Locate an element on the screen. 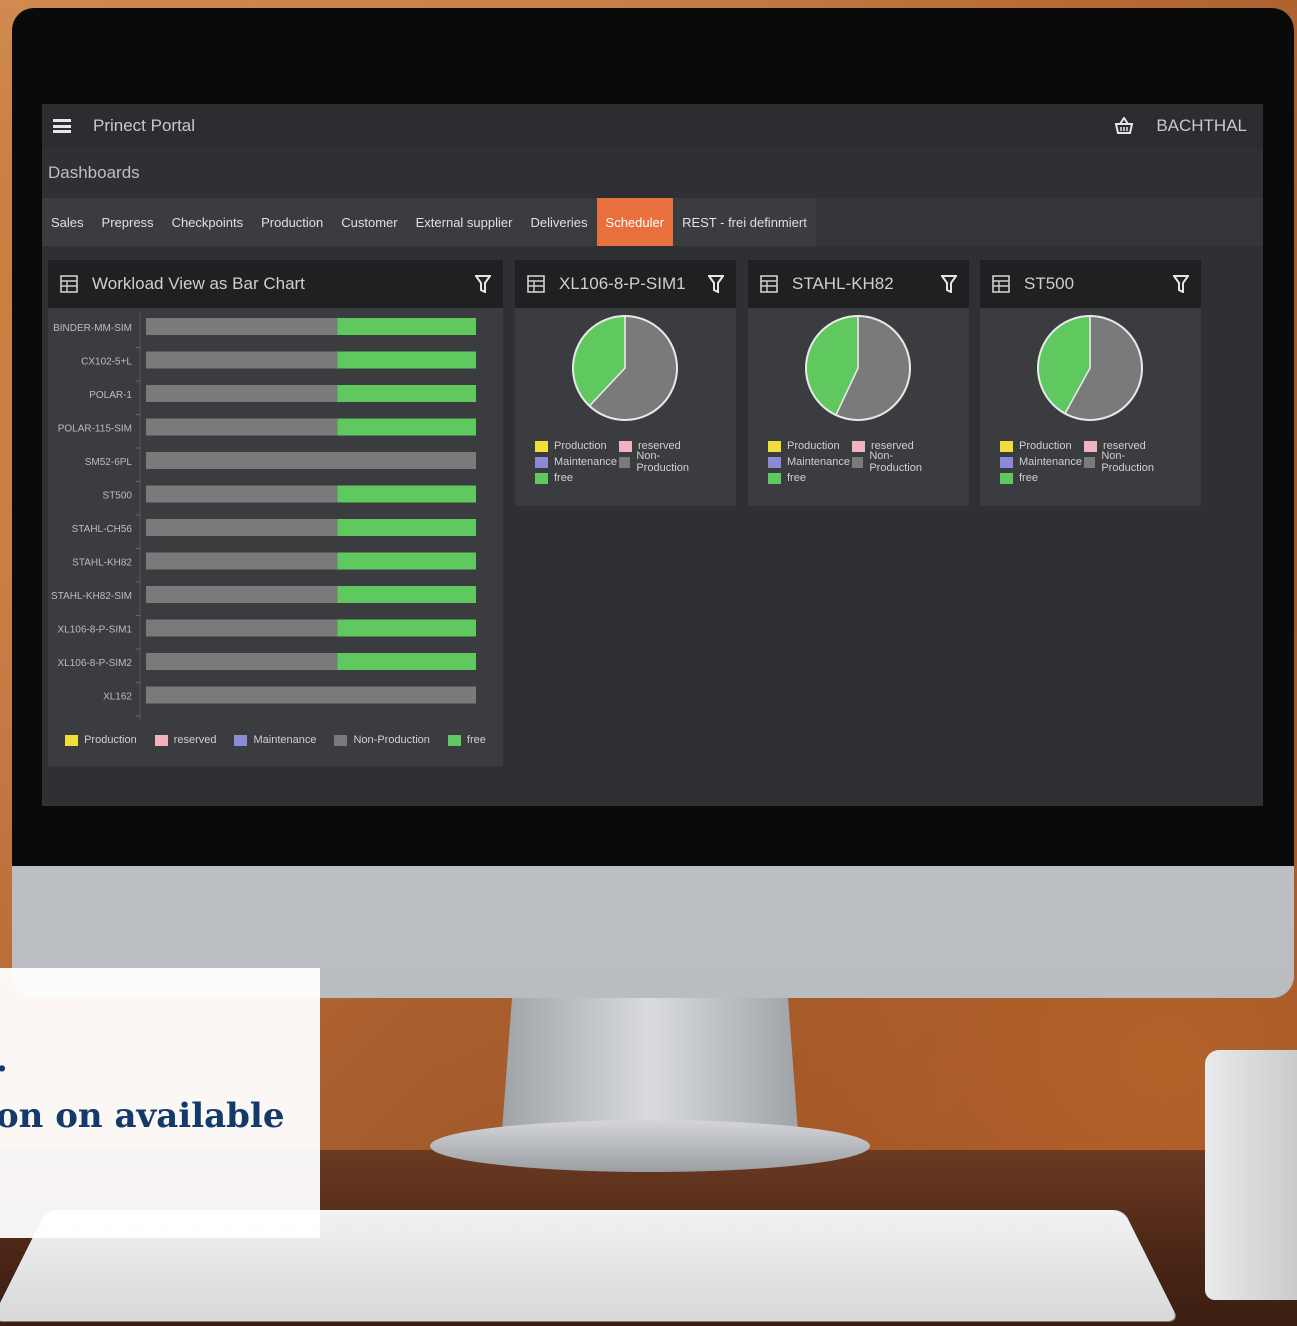 This screenshot has height=1326, width=1297. tab-external-supplier: External supplier is located at coordinates (464, 222).